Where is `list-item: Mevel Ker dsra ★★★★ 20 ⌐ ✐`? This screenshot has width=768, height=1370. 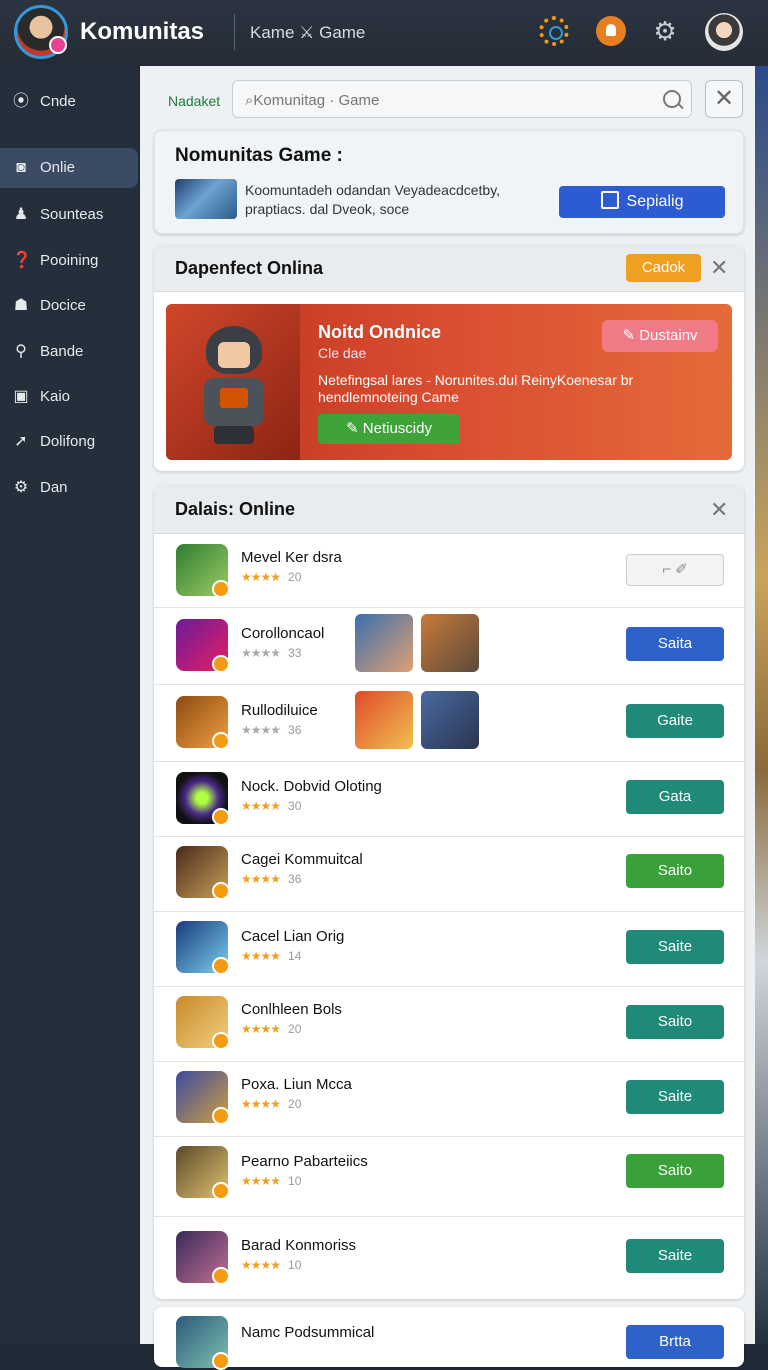
list-item: Mevel Ker dsra ★★★★ 20 ⌐ ✐ is located at coordinates (449, 571).